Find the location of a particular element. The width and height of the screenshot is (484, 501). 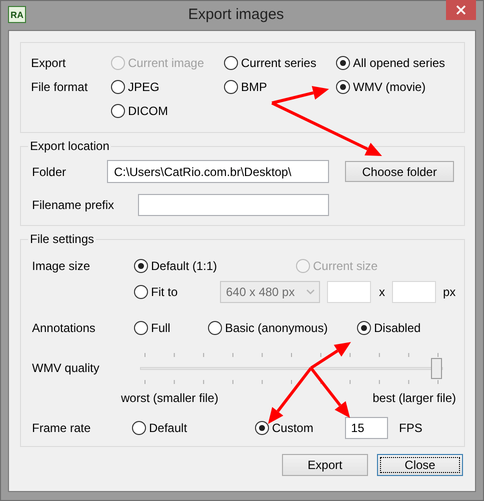

slider-thumb is located at coordinates (436, 368).